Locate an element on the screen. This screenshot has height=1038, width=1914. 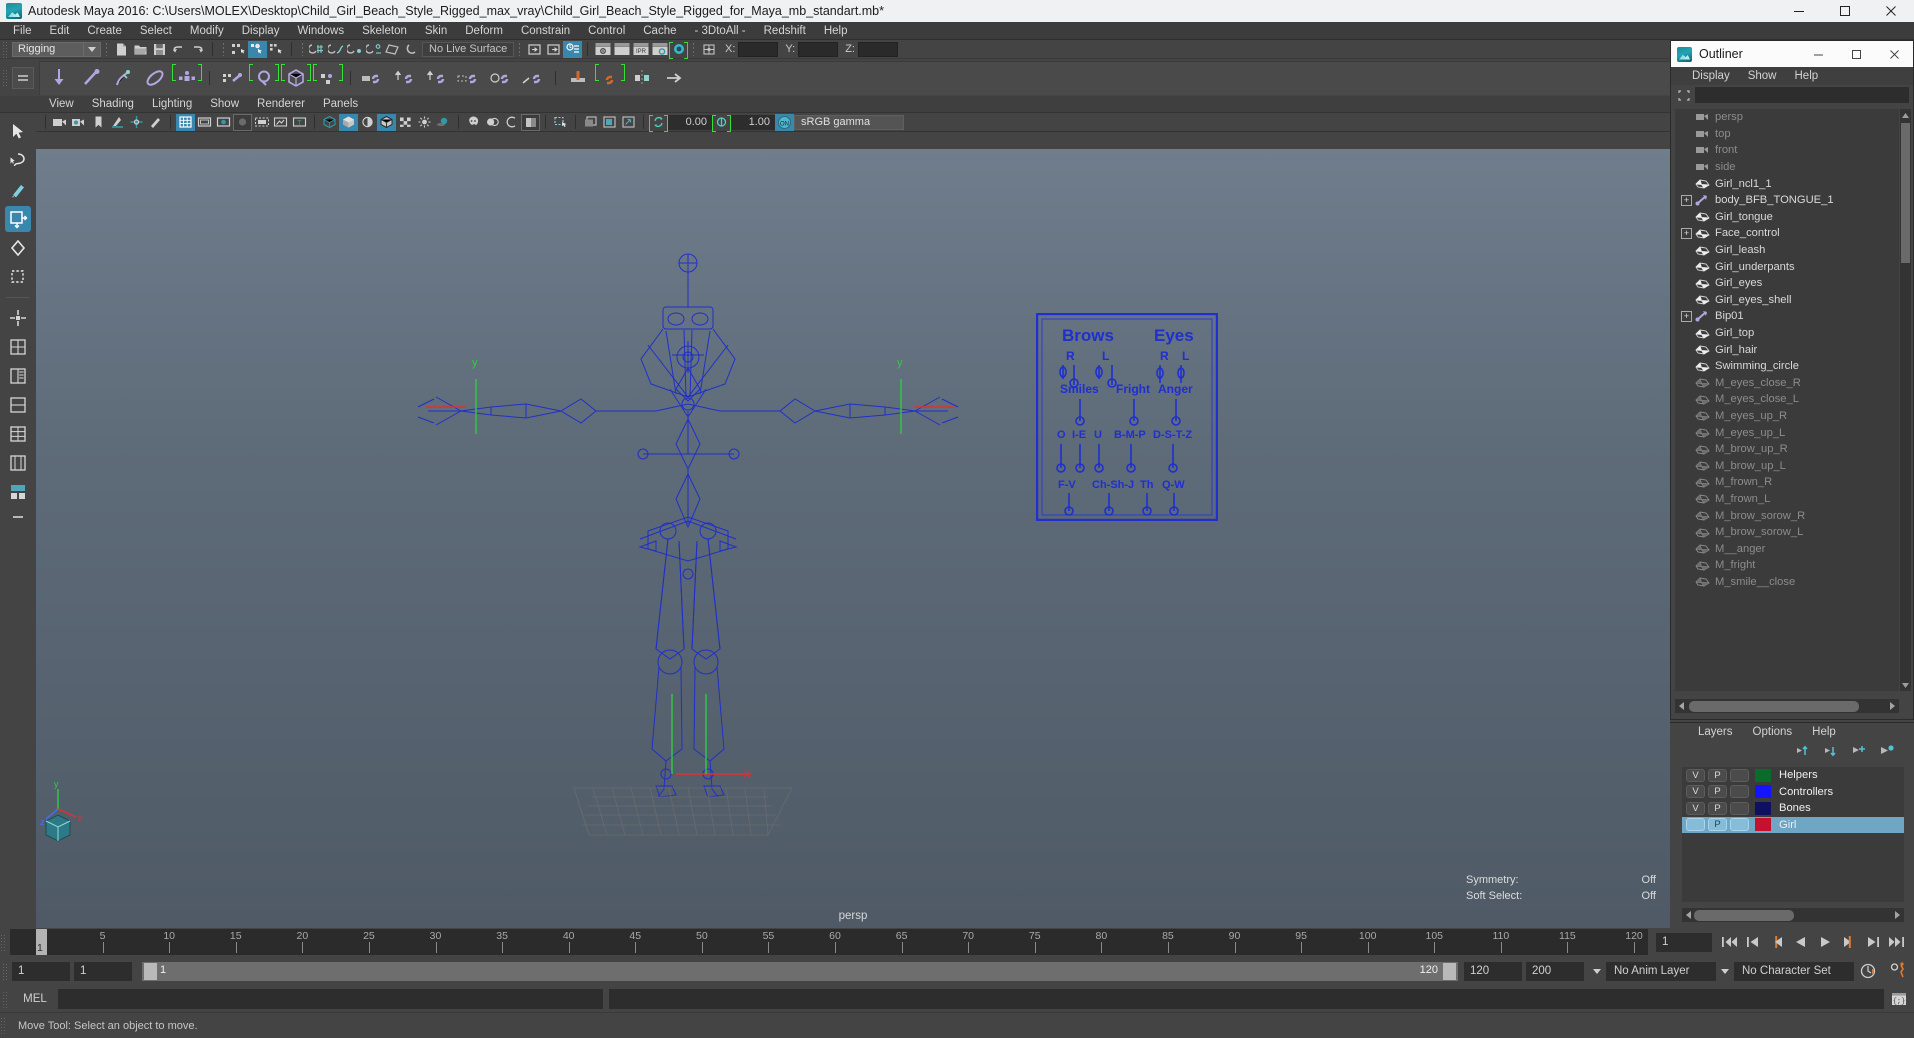
step-forward-frame-icon is located at coordinates (1873, 942).